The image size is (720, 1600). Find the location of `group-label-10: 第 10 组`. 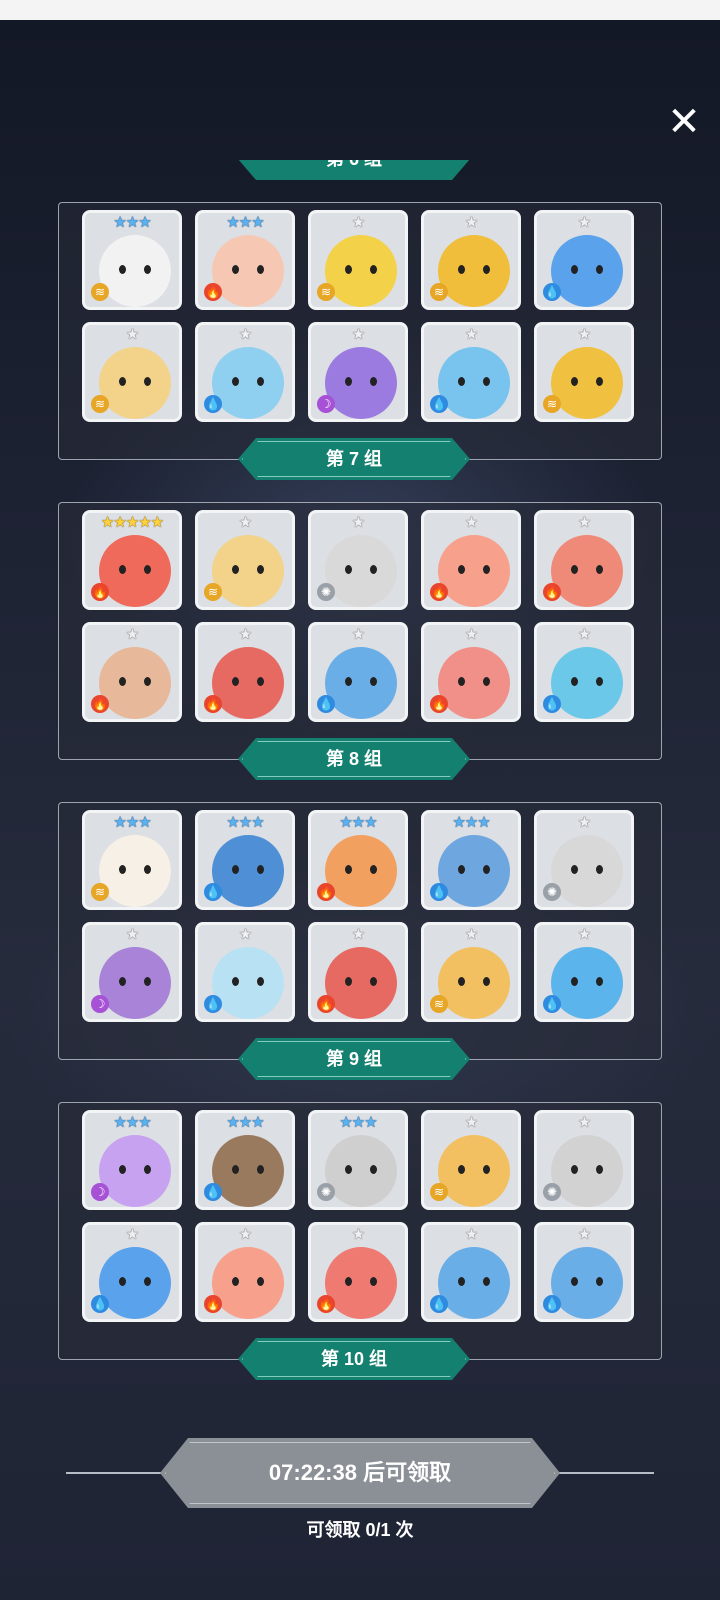

group-label-10: 第 10 组 is located at coordinates (354, 1359).